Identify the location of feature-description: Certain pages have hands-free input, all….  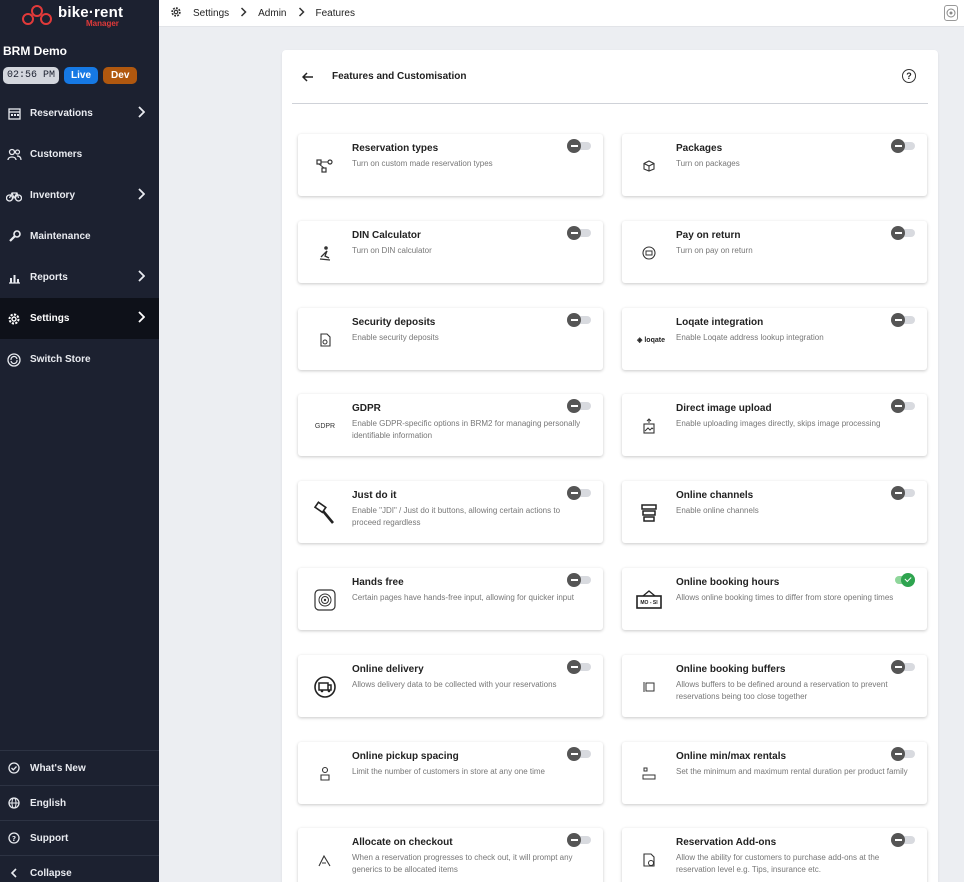
(463, 597).